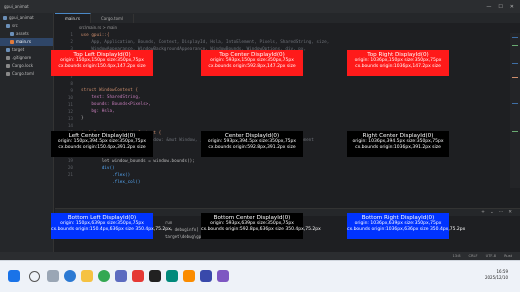 Image resolution: width=520 pixels, height=292 pixels. What do you see at coordinates (70, 168) in the screenshot?
I see `line-number: 20` at bounding box center [70, 168].